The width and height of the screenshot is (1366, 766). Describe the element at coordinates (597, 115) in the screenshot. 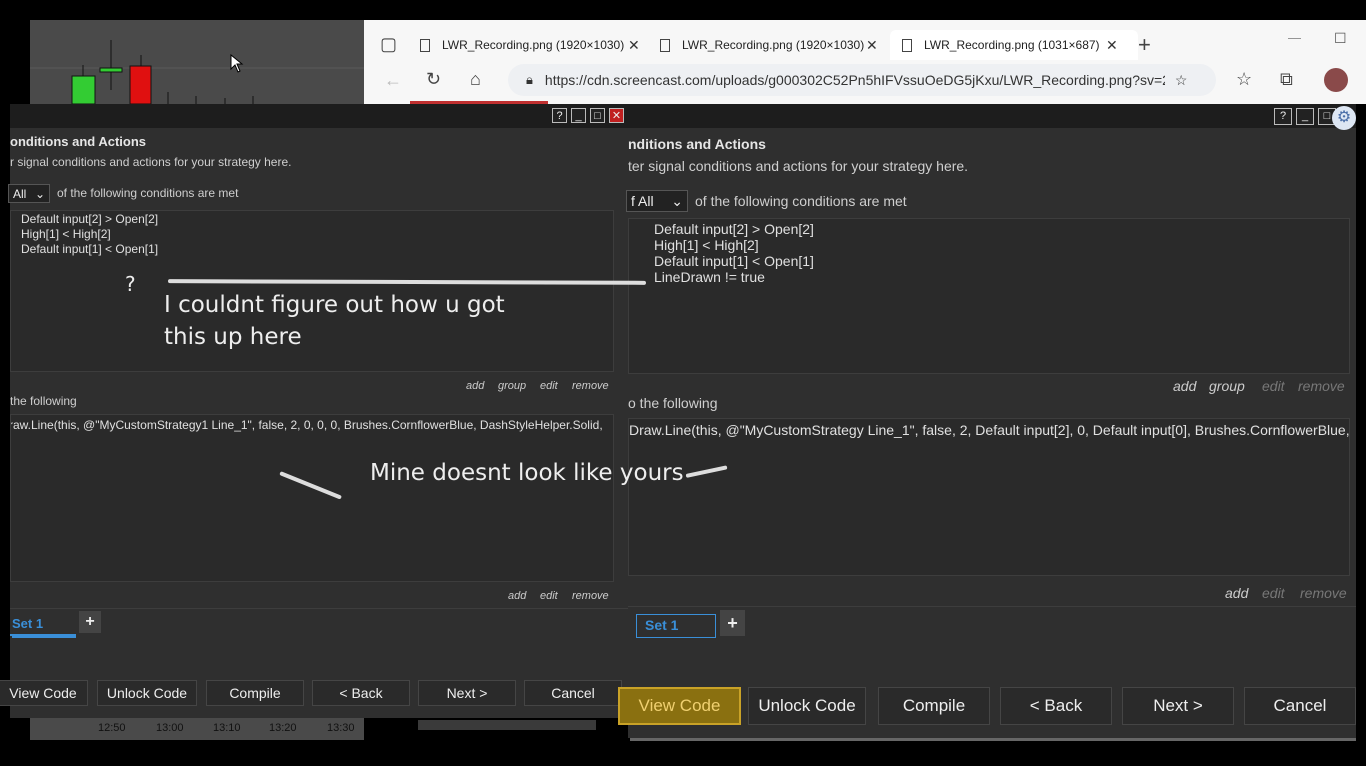

I see `maximize-button: □` at that location.